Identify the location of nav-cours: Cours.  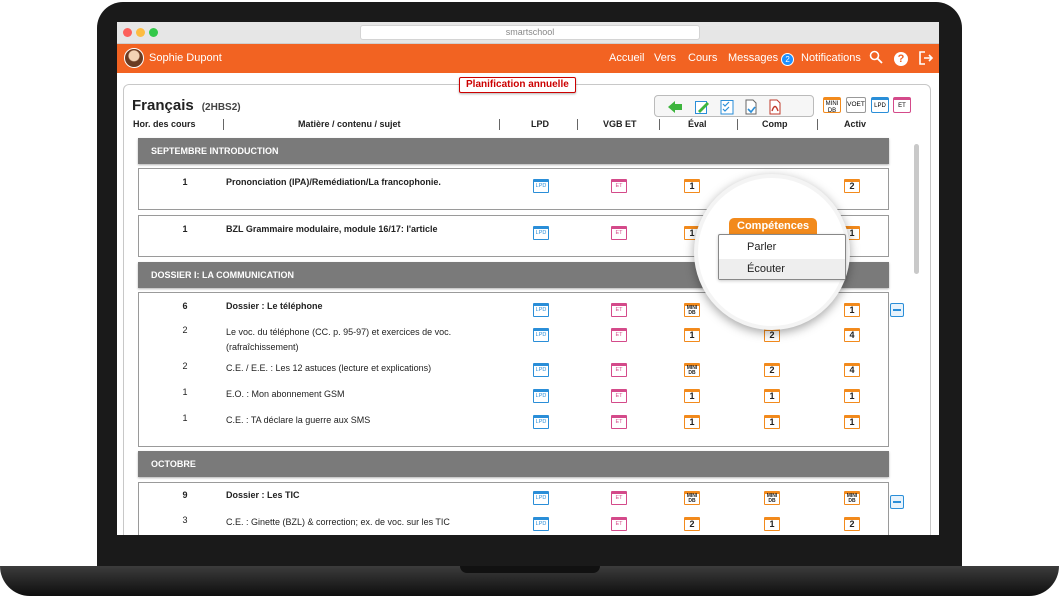
(702, 58).